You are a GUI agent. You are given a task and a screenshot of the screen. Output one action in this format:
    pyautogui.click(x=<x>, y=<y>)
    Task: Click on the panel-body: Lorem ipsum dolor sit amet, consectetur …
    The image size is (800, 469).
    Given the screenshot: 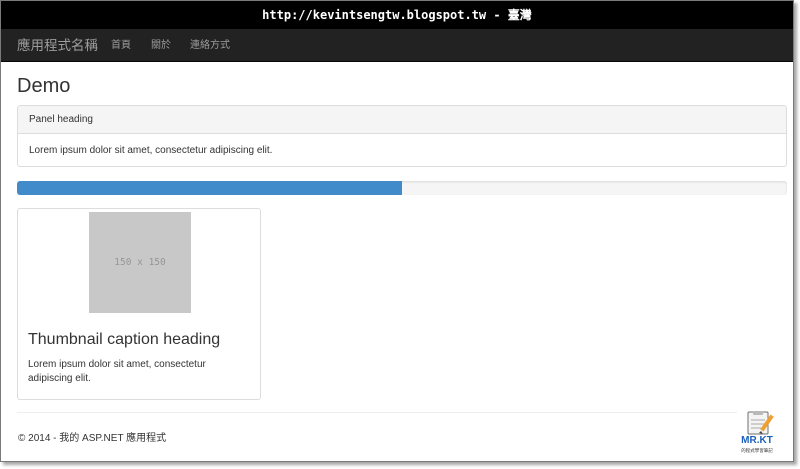 What is the action you would take?
    pyautogui.click(x=151, y=150)
    